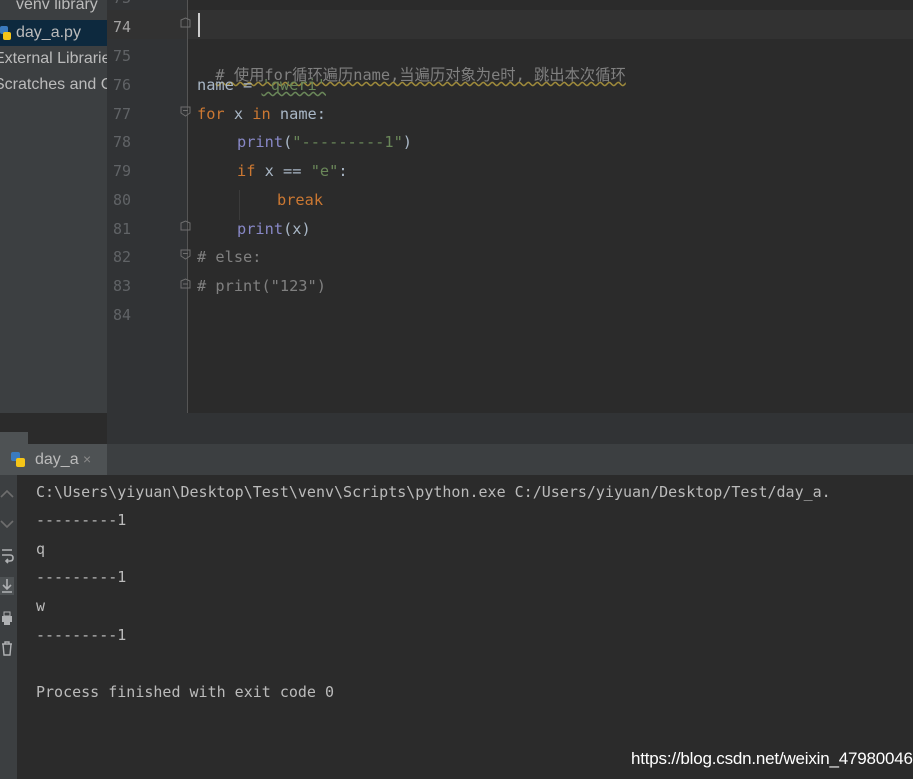 This screenshot has height=779, width=913. I want to click on line-number: 84, so click(122, 315).